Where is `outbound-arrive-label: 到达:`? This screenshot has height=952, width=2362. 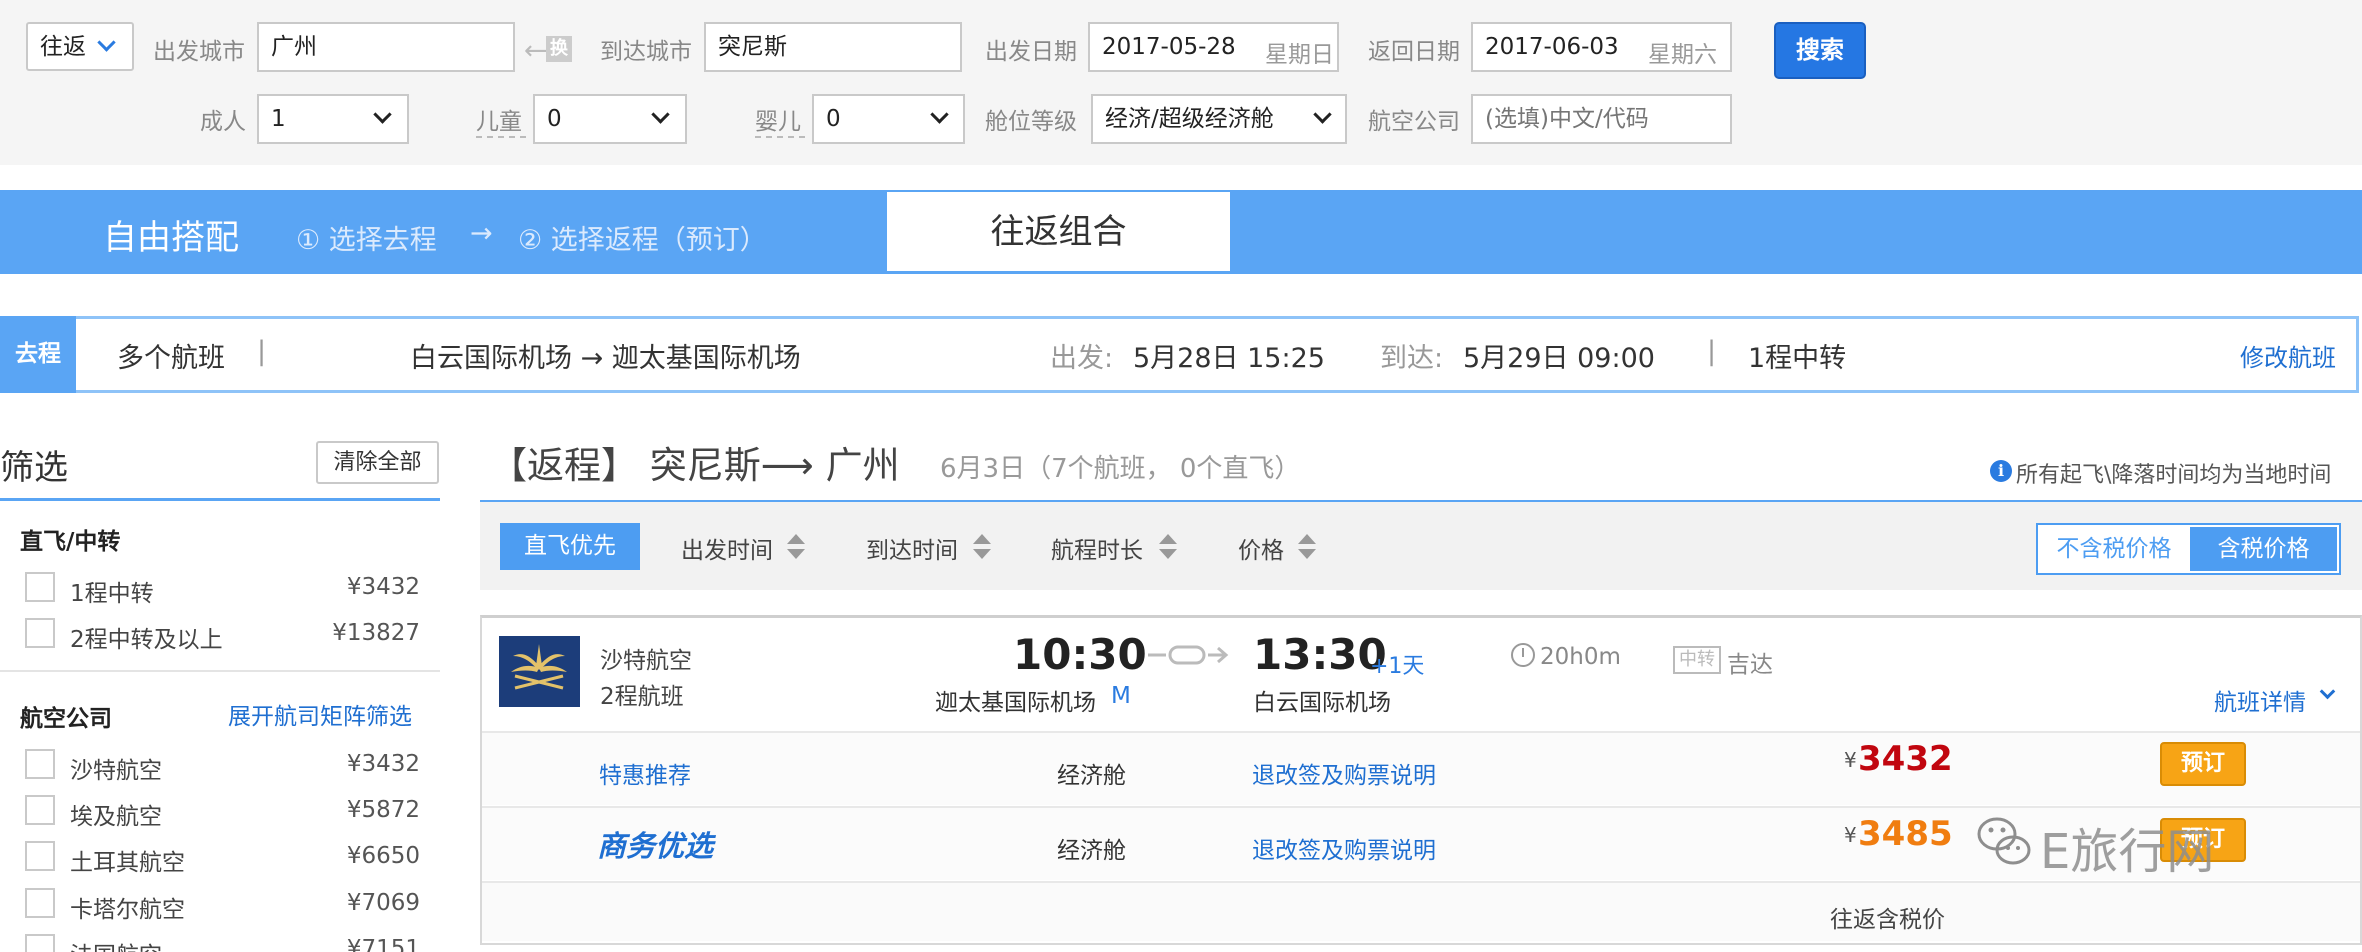 outbound-arrive-label: 到达: is located at coordinates (1412, 358).